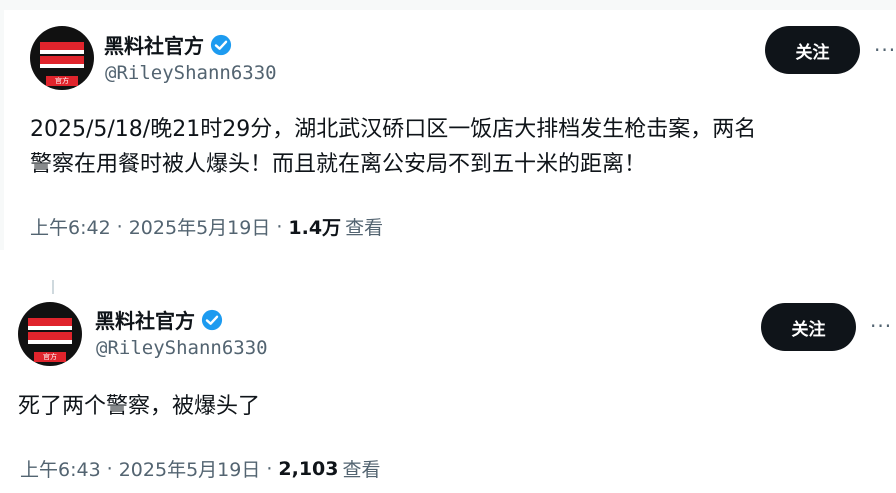 Image resolution: width=896 pixels, height=493 pixels. I want to click on tweet-text-line-1: 死了两个警察，被爆头了, so click(139, 406).